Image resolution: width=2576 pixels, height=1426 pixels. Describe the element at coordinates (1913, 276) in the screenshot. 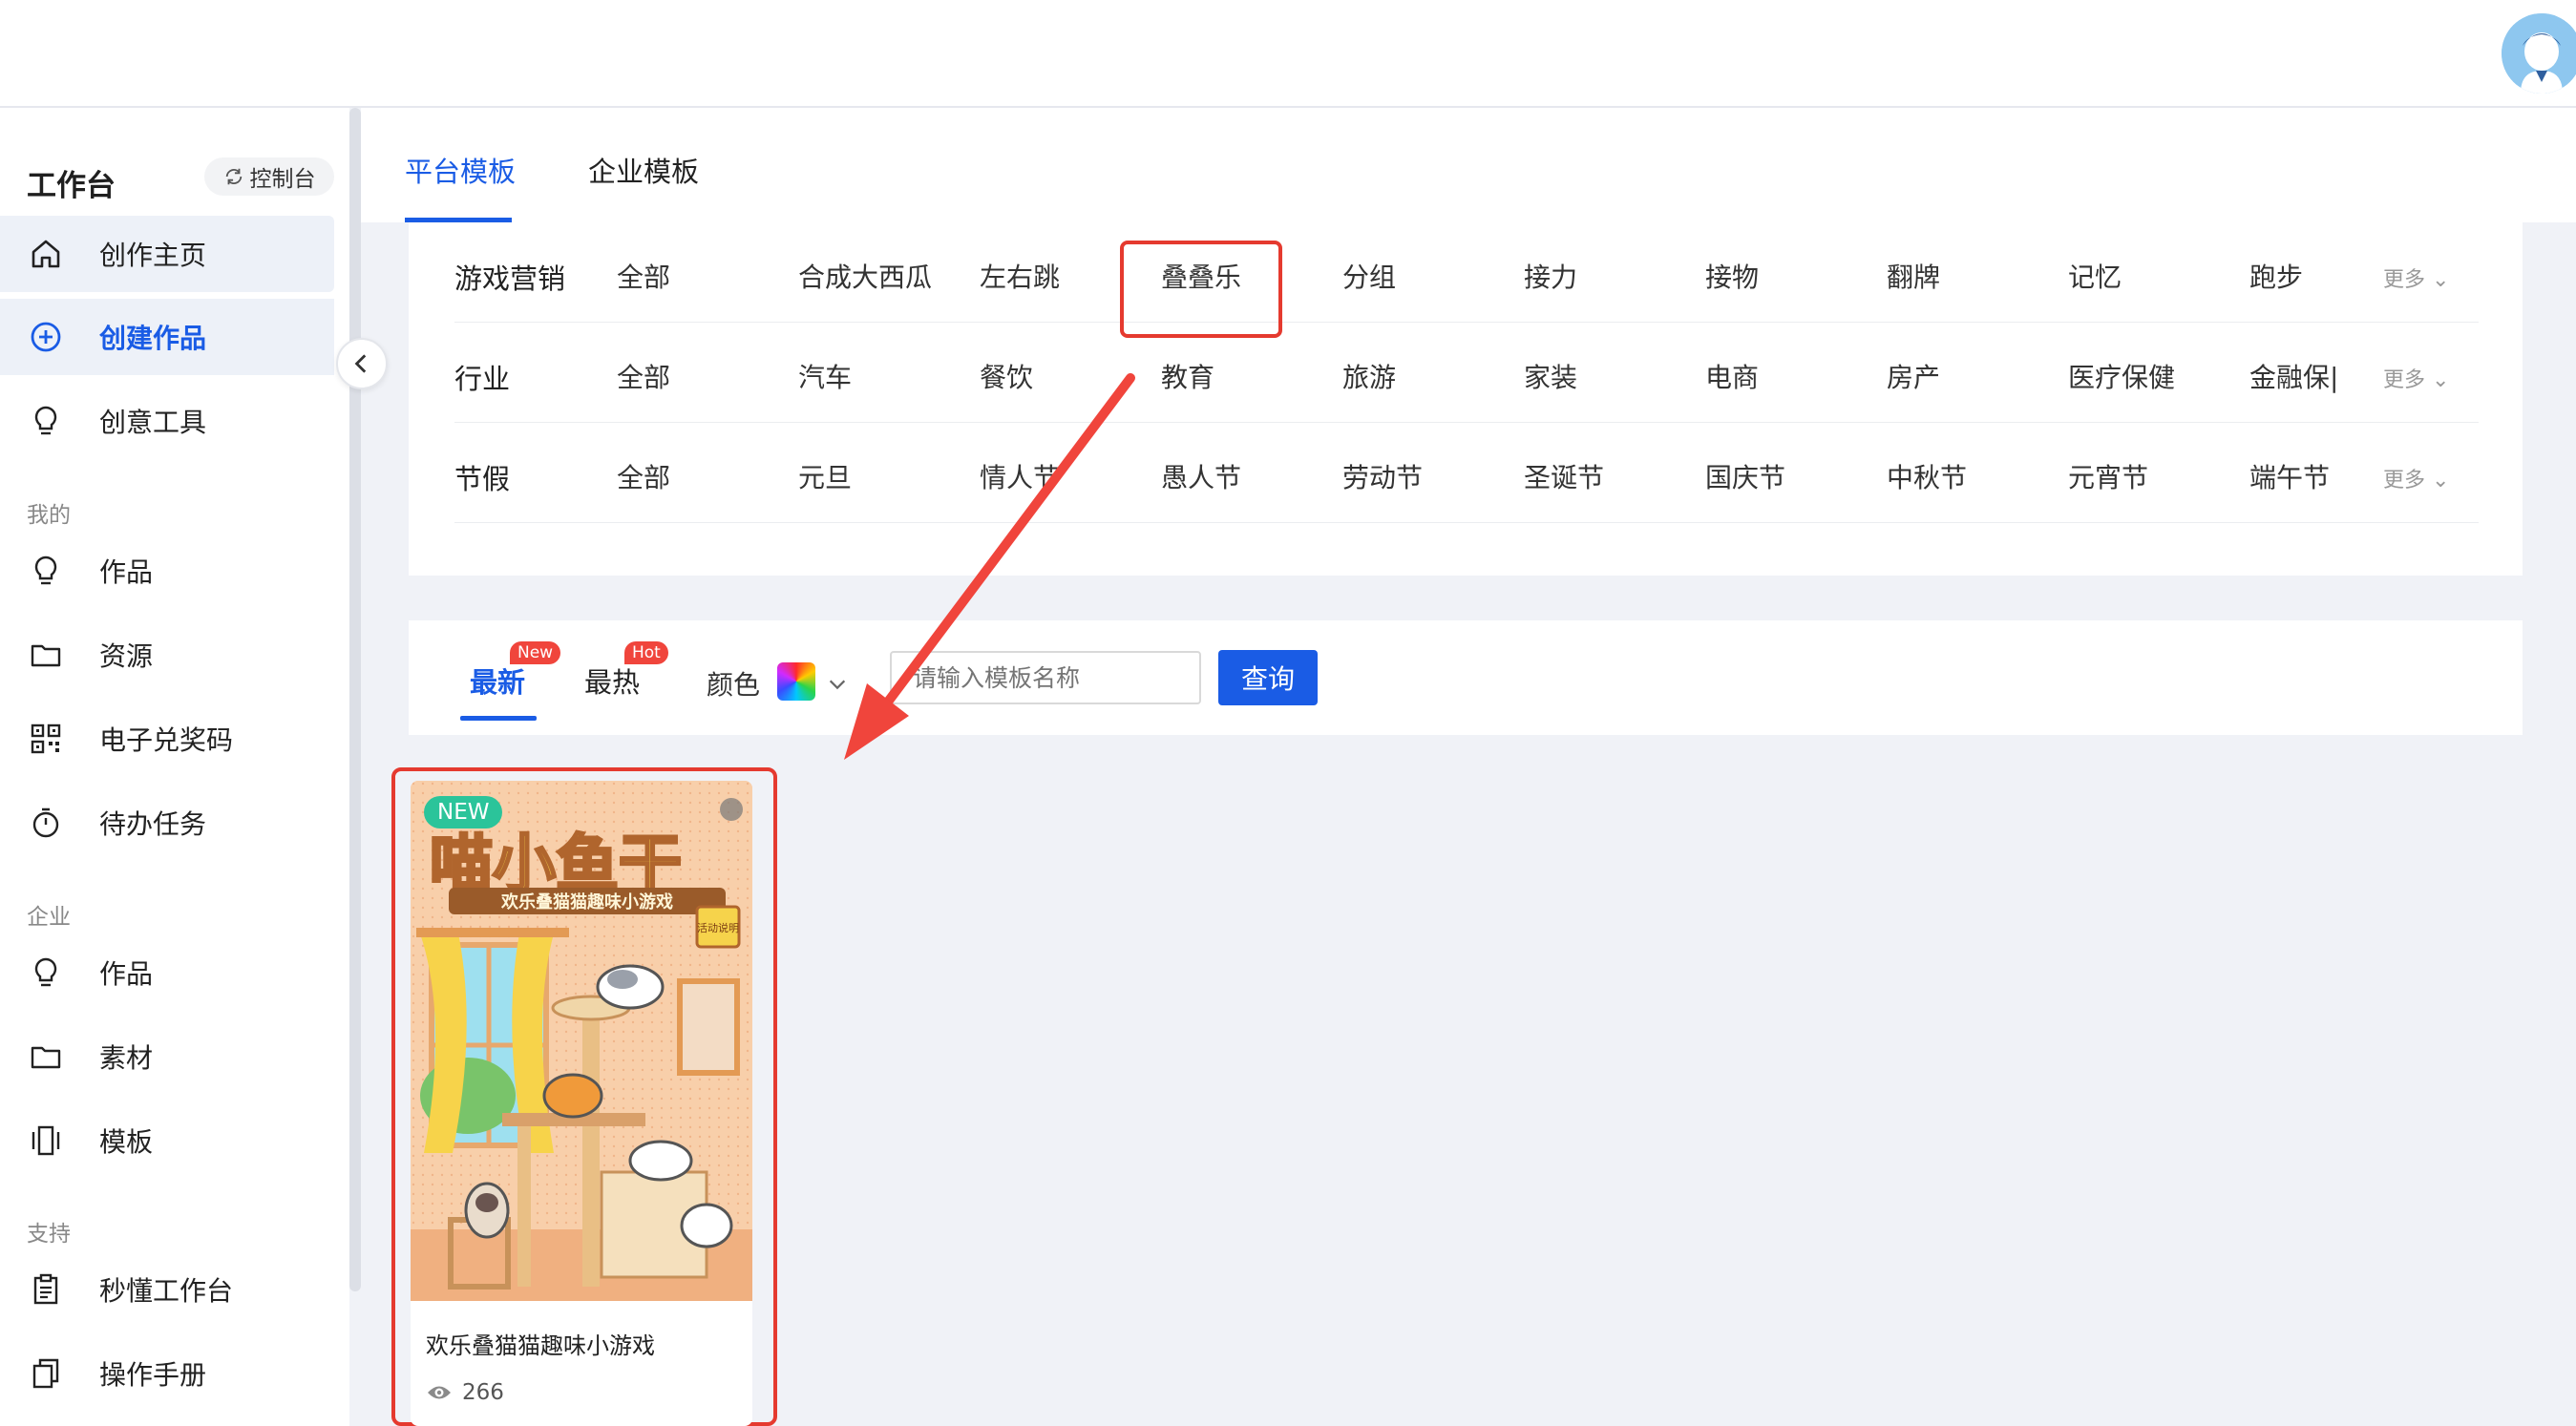

I see `filter-option: 翻牌` at that location.